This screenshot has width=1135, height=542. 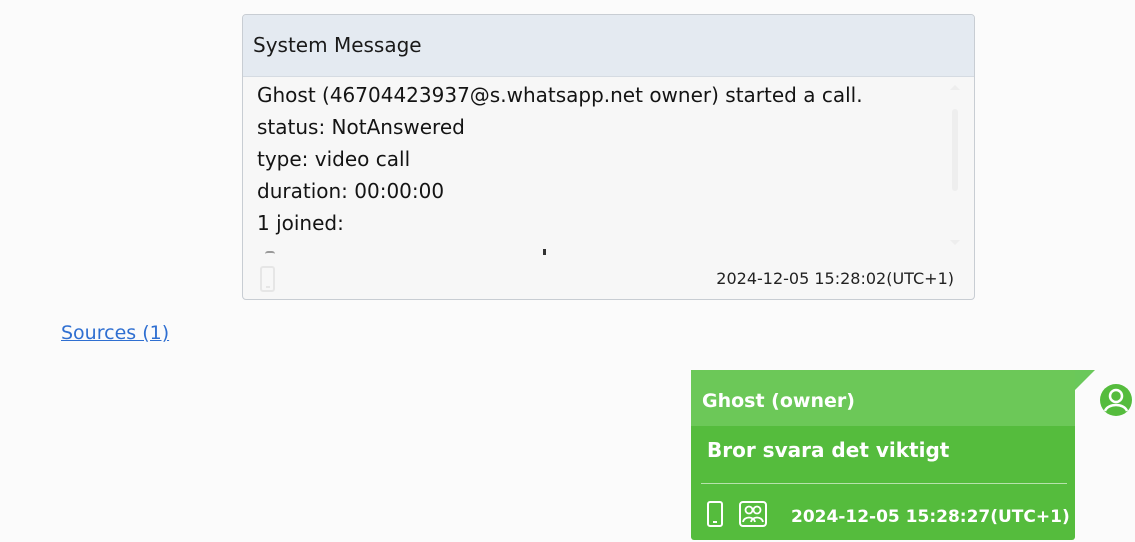 What do you see at coordinates (883, 398) in the screenshot?
I see `message-sender: Ghost (owner)` at bounding box center [883, 398].